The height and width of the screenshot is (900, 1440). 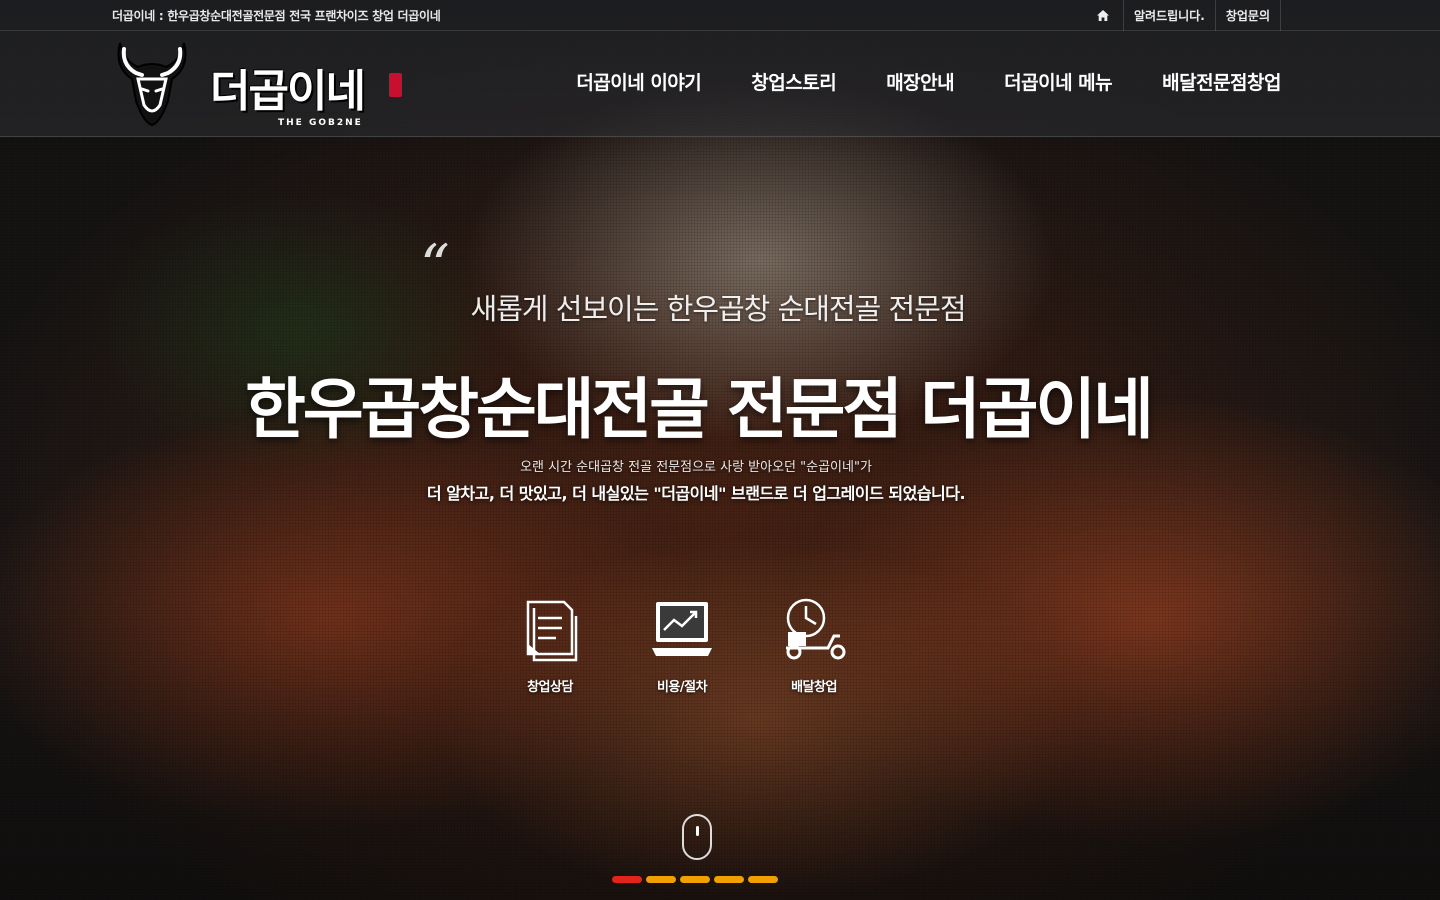 I want to click on nav-item-startup-story: 창업스토리, so click(x=793, y=81).